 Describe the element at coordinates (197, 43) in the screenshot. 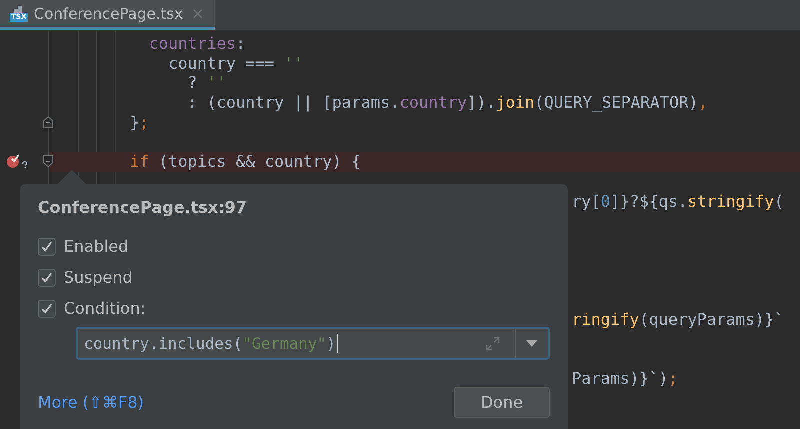

I see `code-line: countries:` at that location.